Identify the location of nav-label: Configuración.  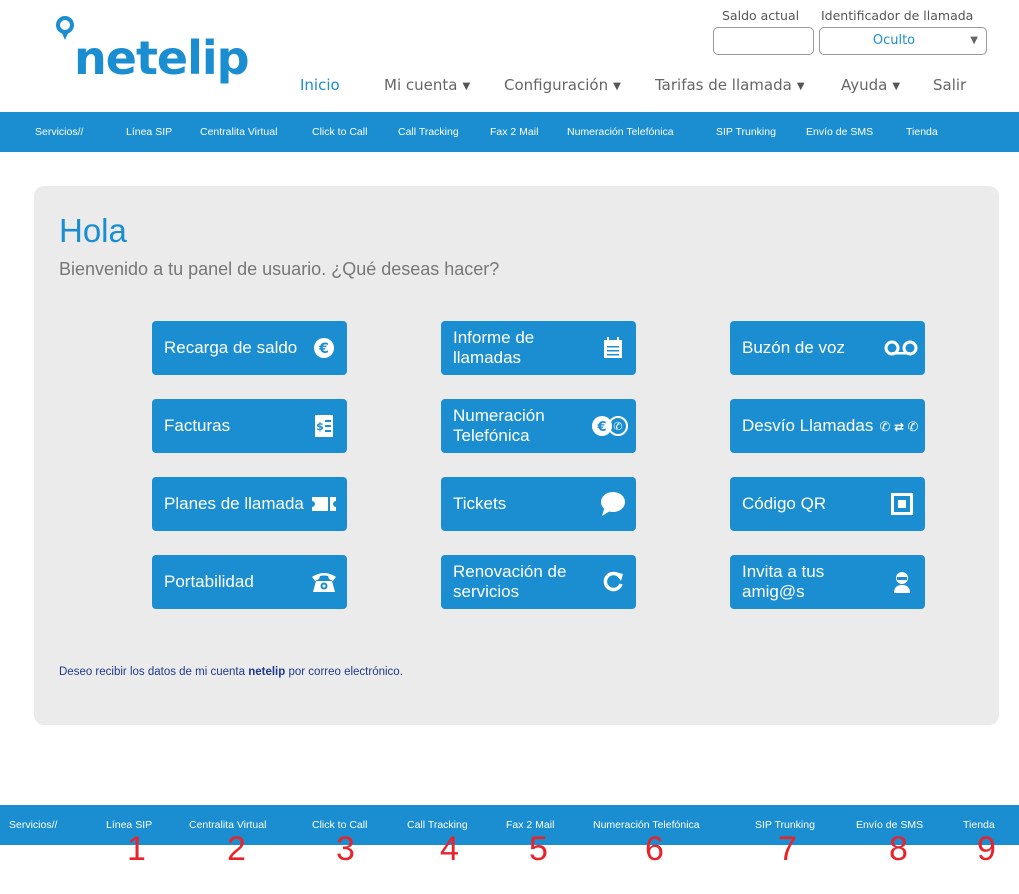
(556, 85).